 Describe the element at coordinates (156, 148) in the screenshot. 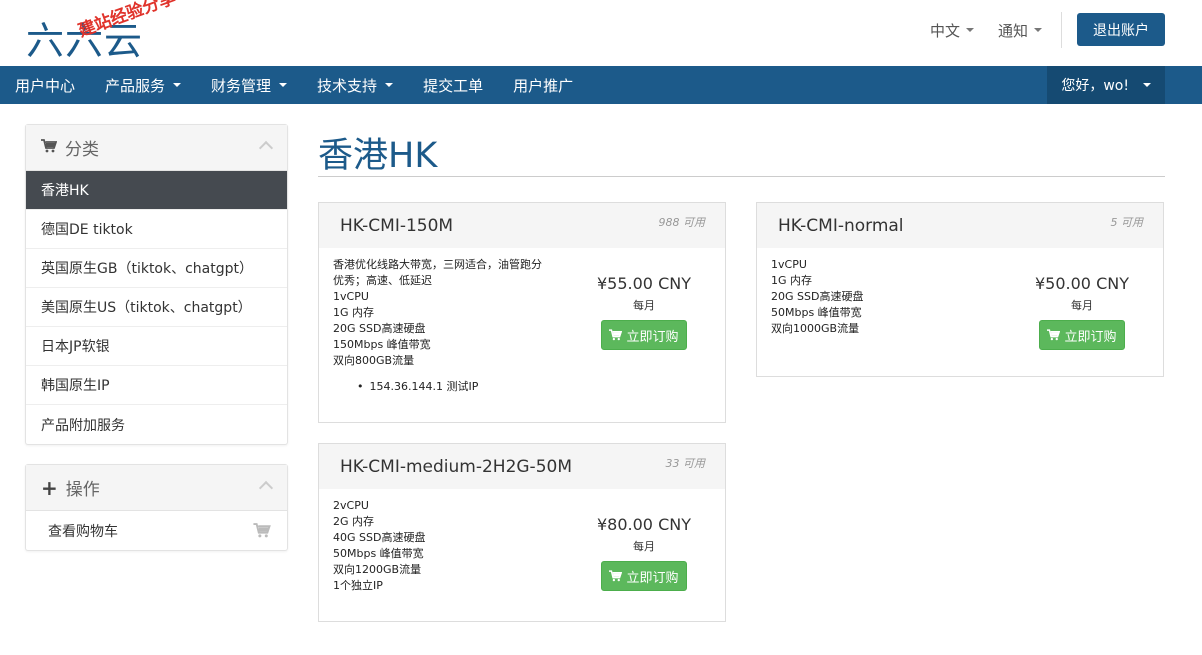

I see `categories-panel-header: 分类` at that location.